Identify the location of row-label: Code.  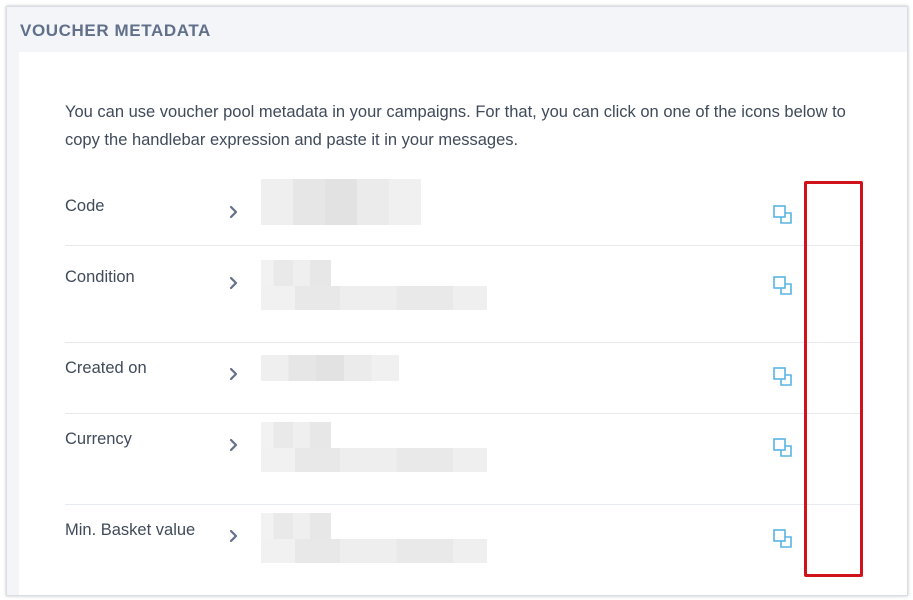
(85, 206).